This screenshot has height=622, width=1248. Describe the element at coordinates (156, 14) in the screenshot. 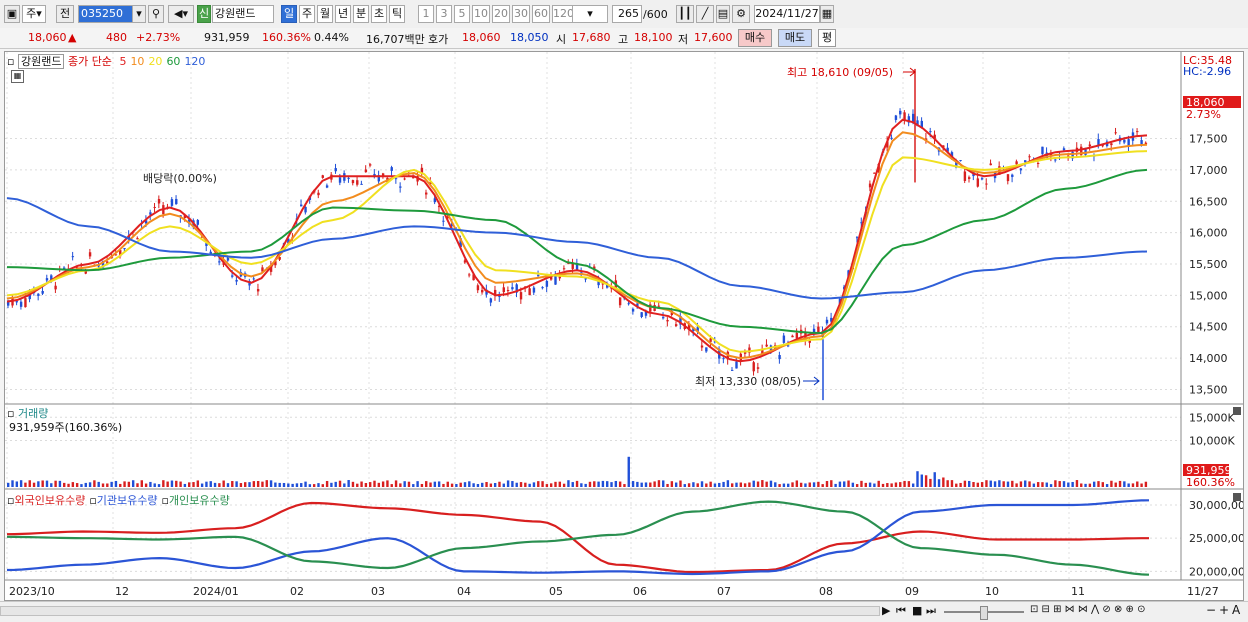

I see `search-icon: ⚲` at that location.